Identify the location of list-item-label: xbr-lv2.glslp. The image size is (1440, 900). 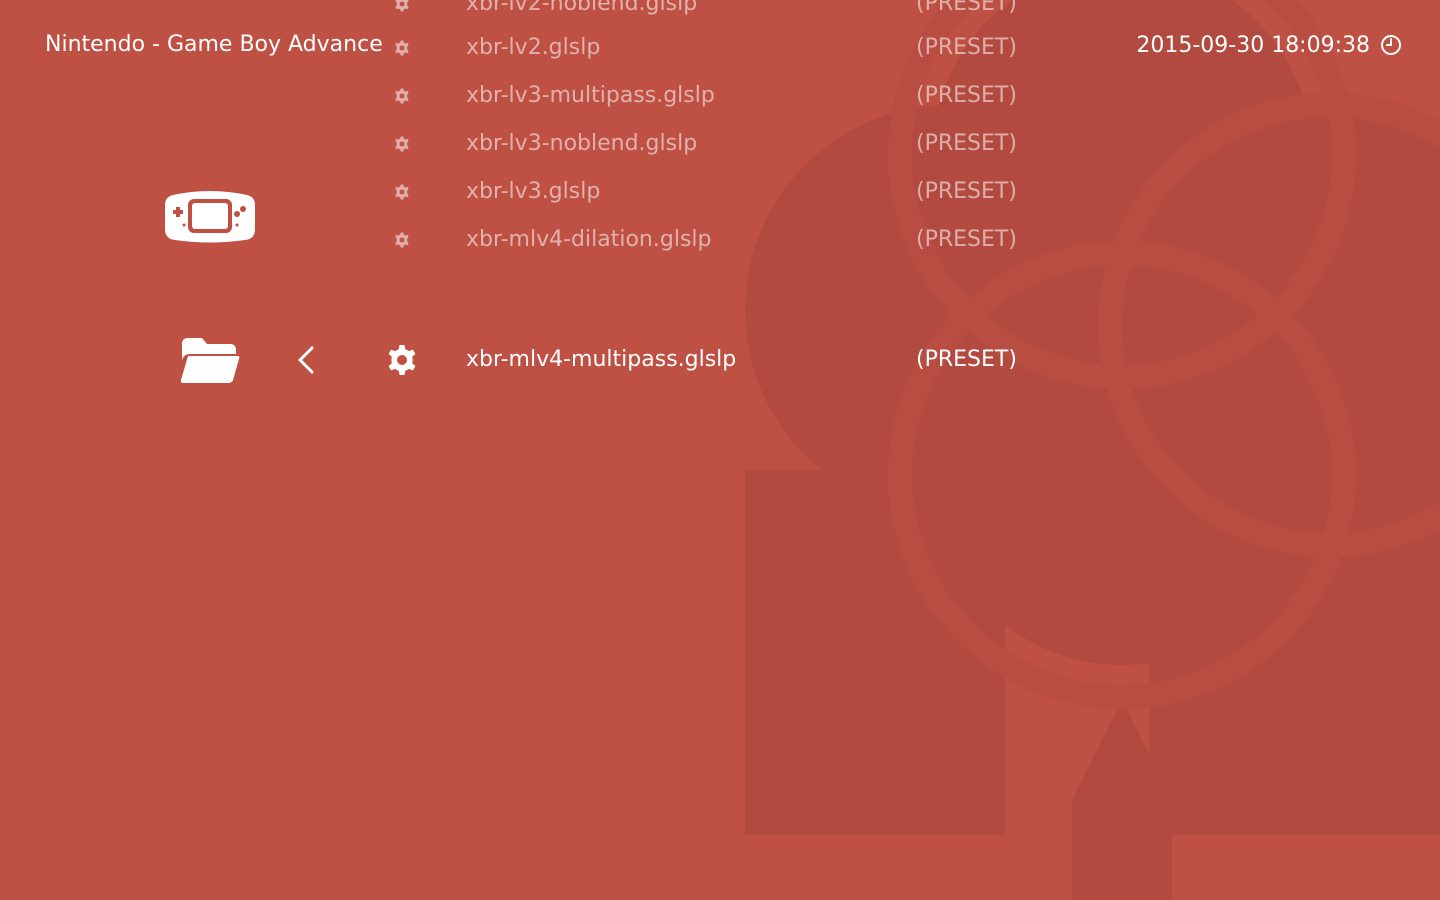
(533, 47).